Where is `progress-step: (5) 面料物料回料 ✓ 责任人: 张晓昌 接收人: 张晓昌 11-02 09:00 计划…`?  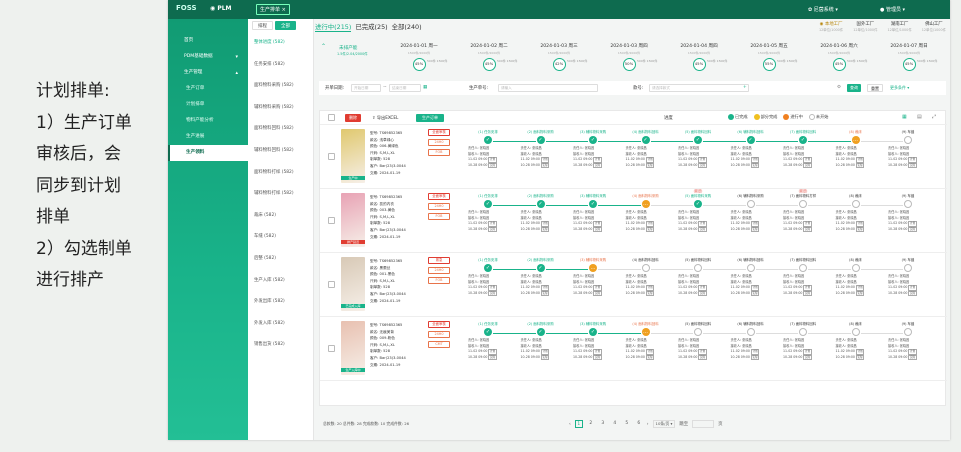 progress-step: (5) 面料物料回料 ✓ 责任人: 张晓昌 接收人: 张晓昌 11-02 09:00 计划… is located at coordinates (698, 149).